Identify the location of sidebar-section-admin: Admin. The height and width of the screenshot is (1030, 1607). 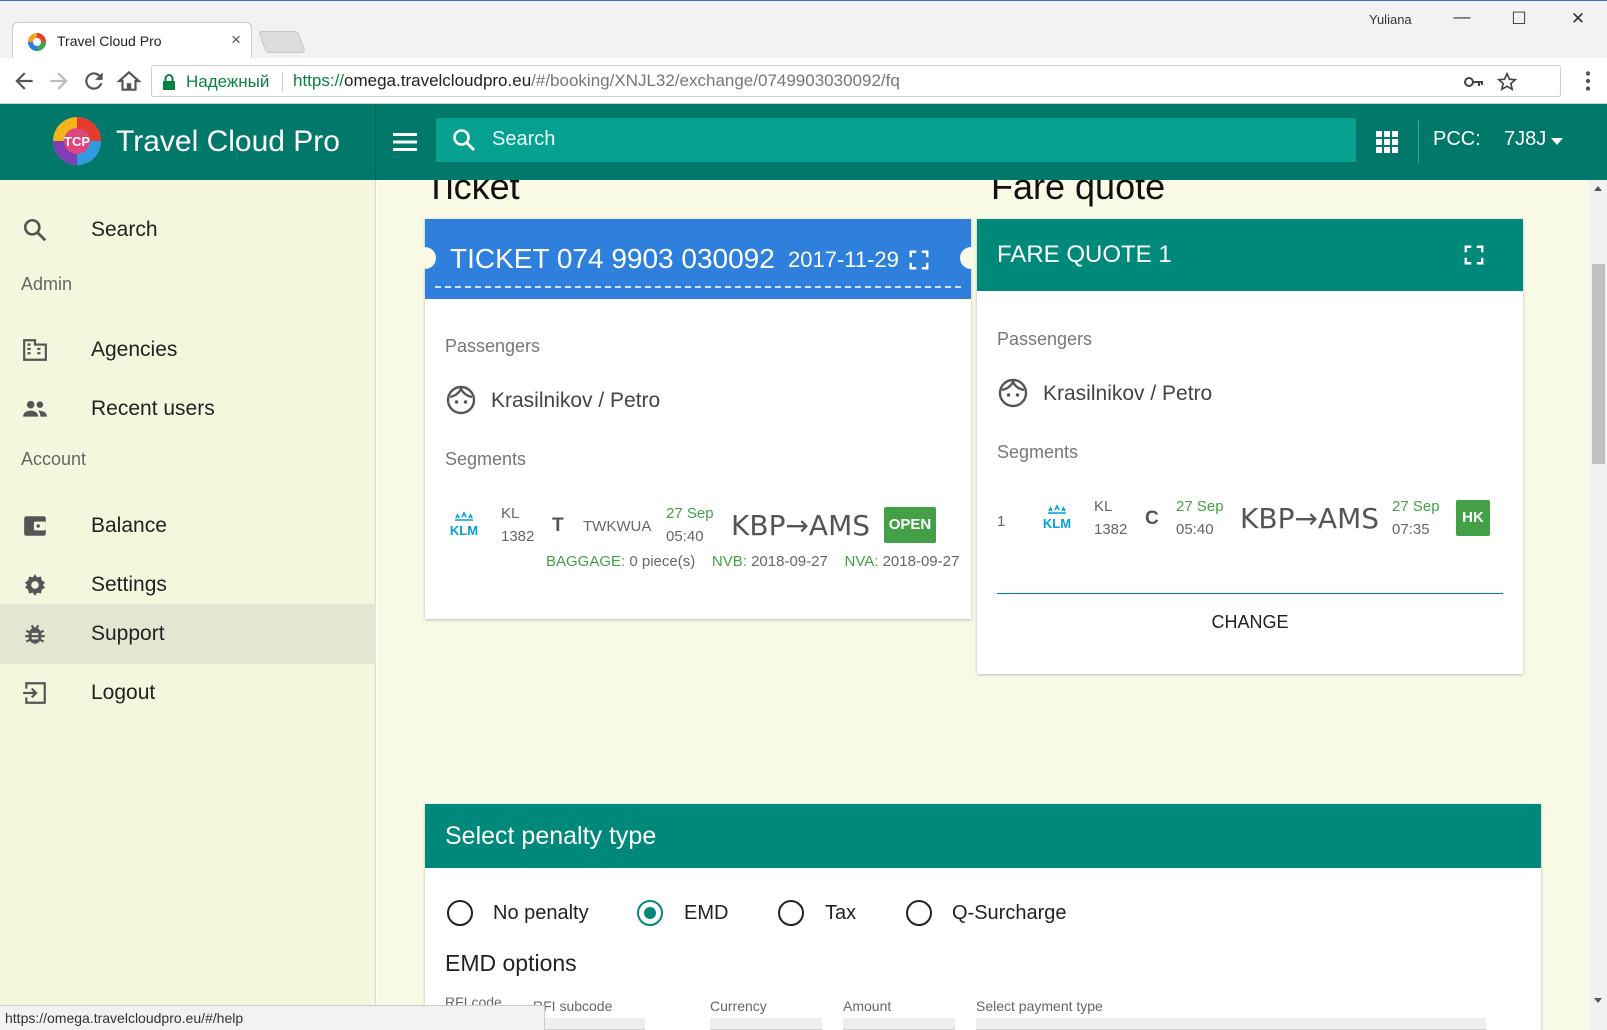
(47, 284).